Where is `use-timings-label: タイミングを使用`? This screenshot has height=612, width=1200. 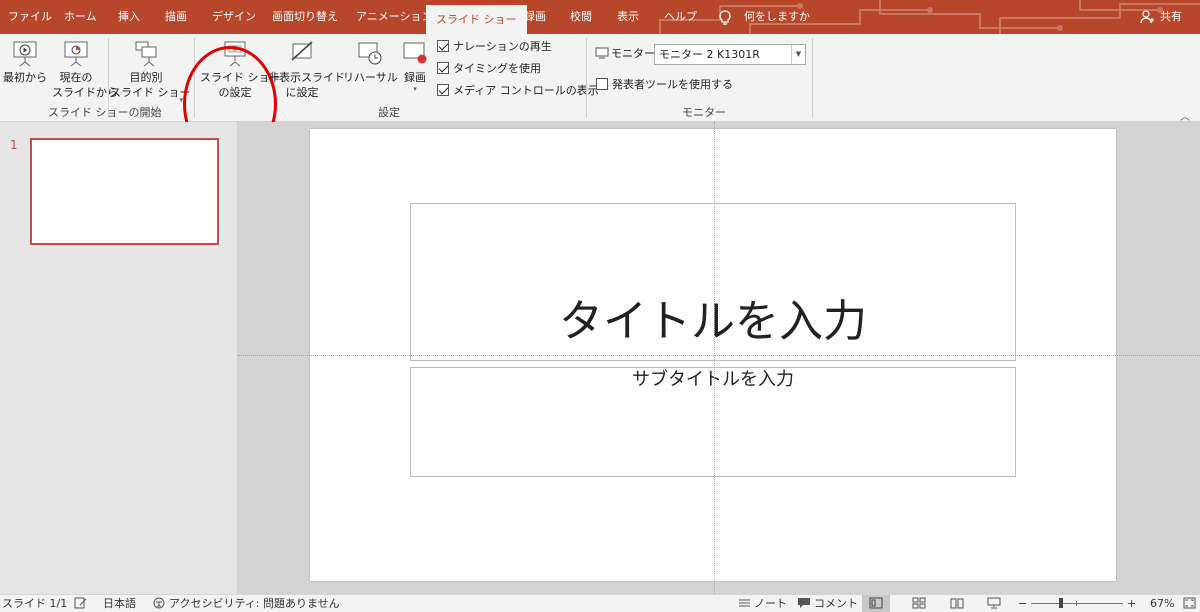 use-timings-label: タイミングを使用 is located at coordinates (497, 68).